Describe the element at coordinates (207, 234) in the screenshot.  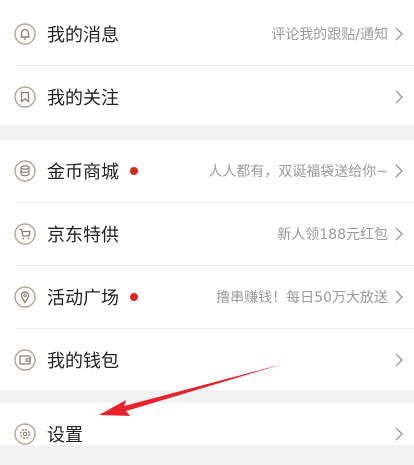
I see `menu-item-jd-special: 京东特供 新人领188元红包` at that location.